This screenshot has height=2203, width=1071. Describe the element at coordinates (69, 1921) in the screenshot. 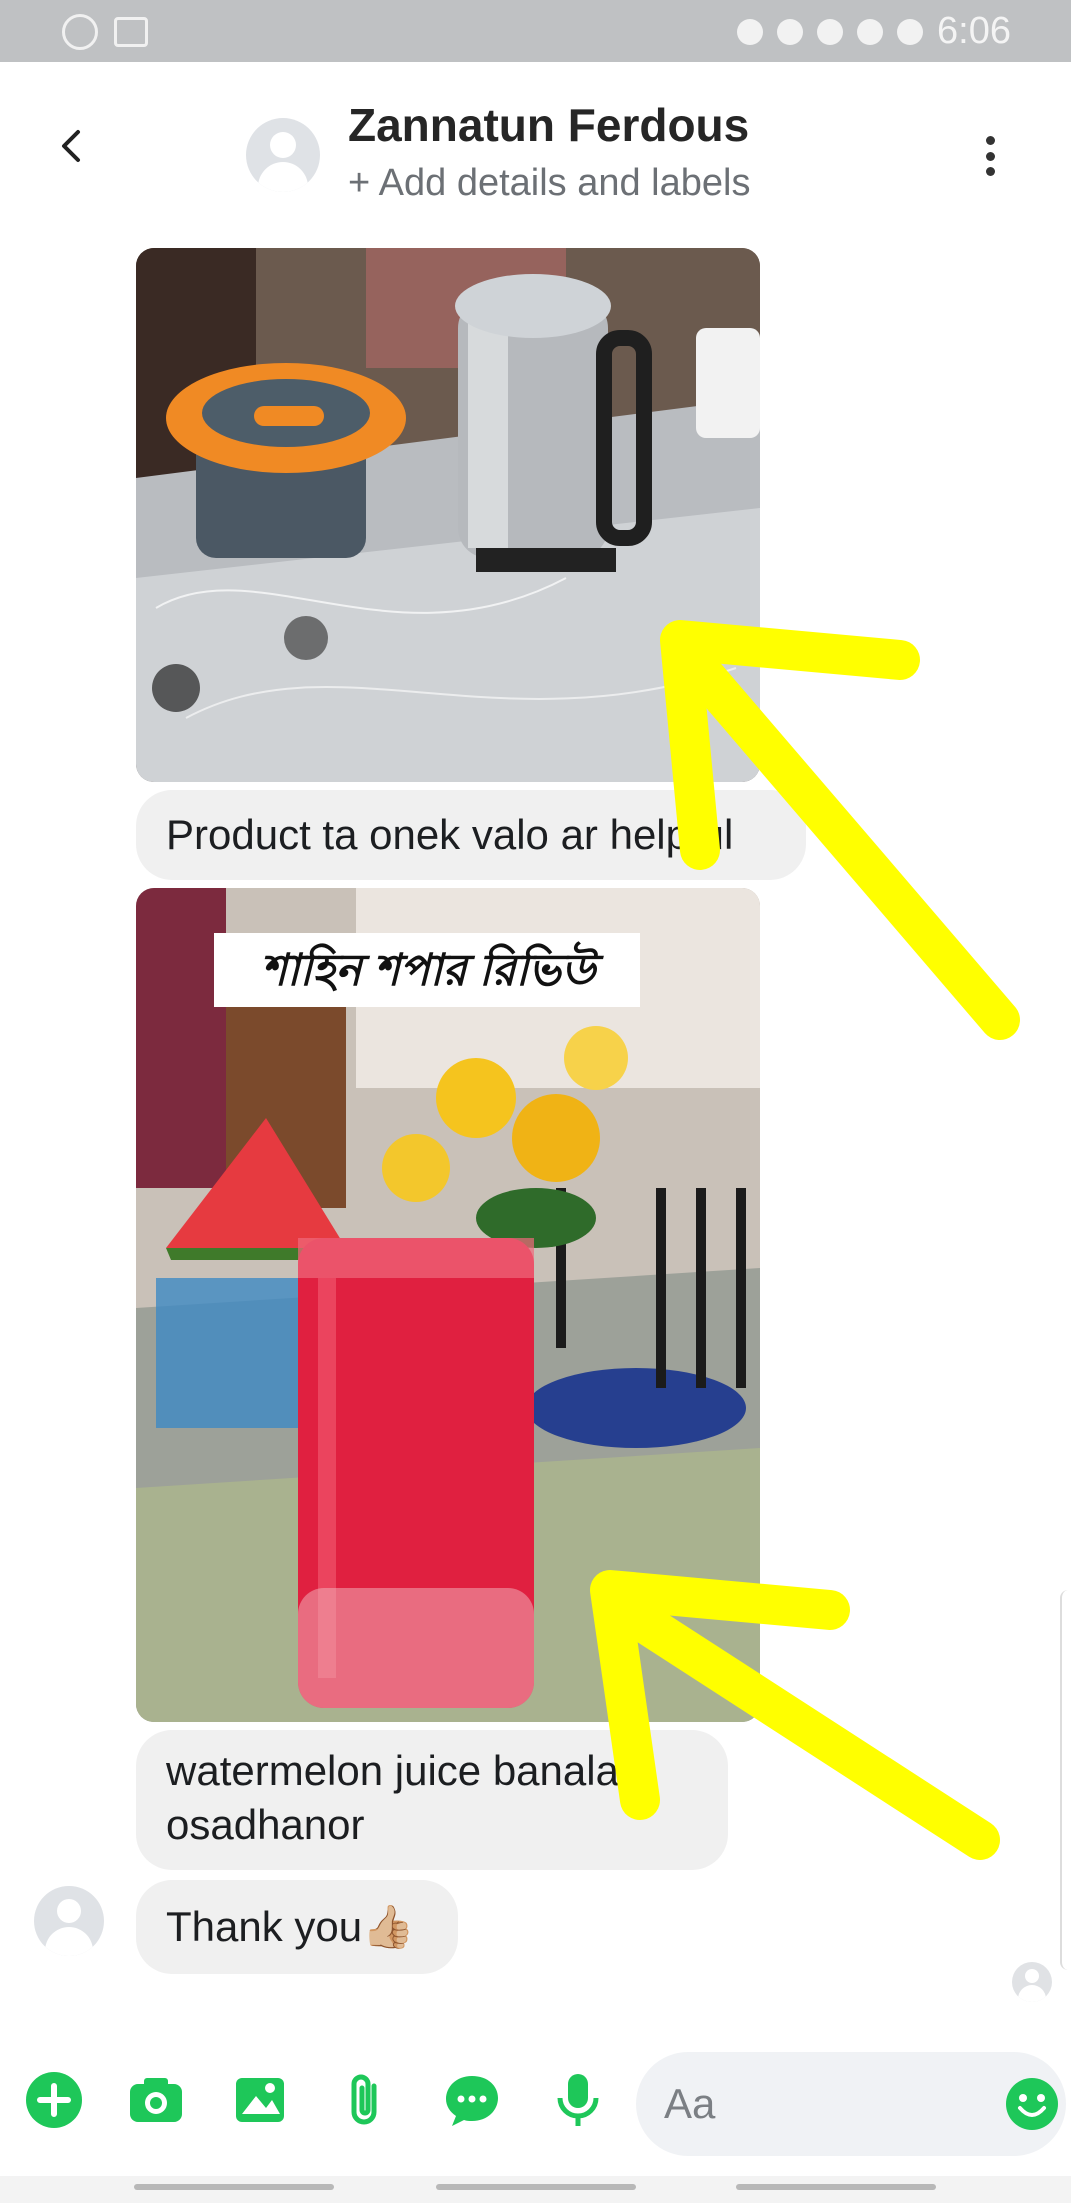

I see `sender-avatar` at that location.